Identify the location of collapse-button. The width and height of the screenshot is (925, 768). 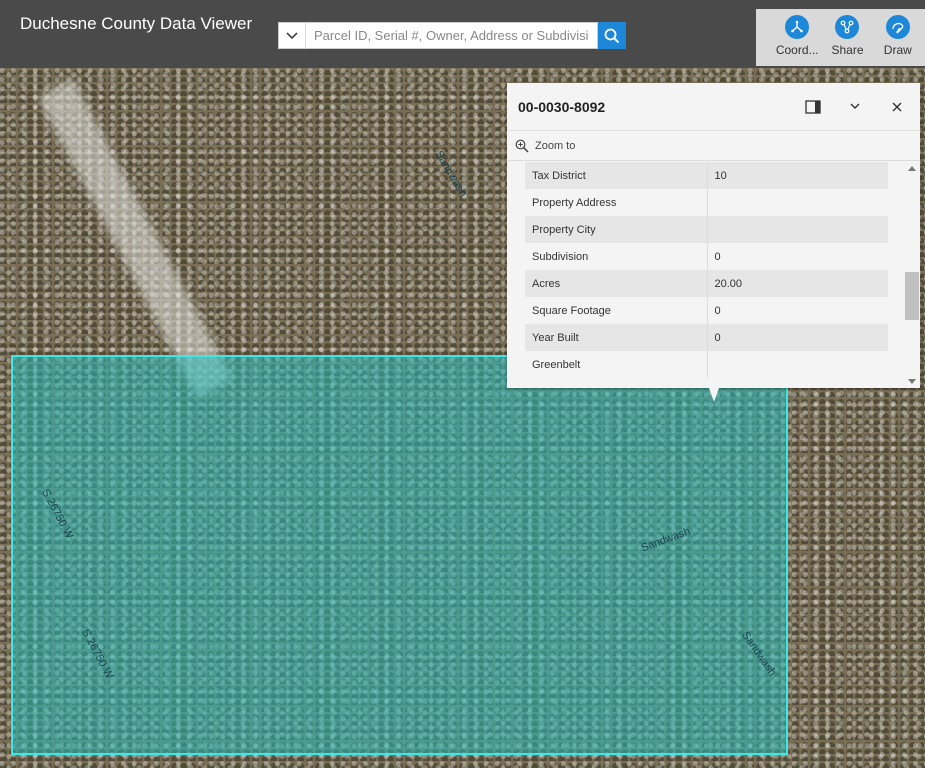
(855, 107).